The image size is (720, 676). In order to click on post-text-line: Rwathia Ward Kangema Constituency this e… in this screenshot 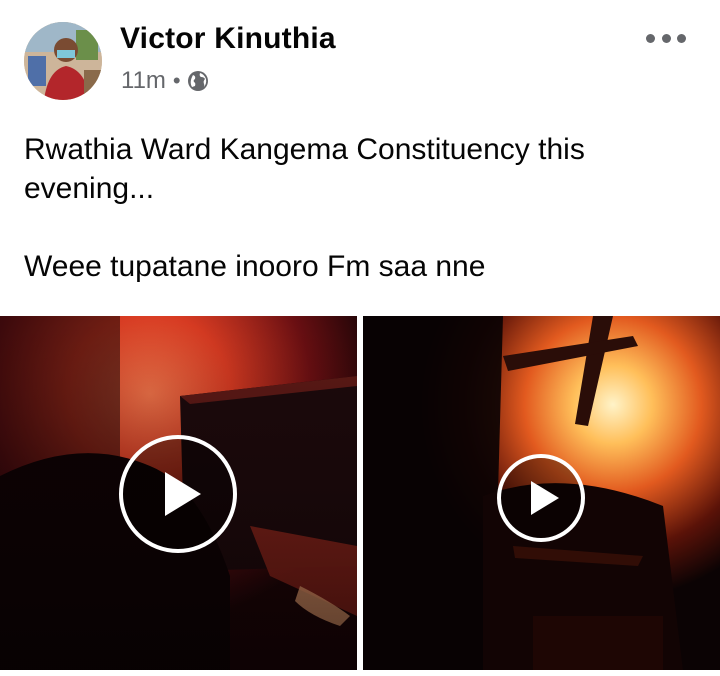, I will do `click(304, 169)`.